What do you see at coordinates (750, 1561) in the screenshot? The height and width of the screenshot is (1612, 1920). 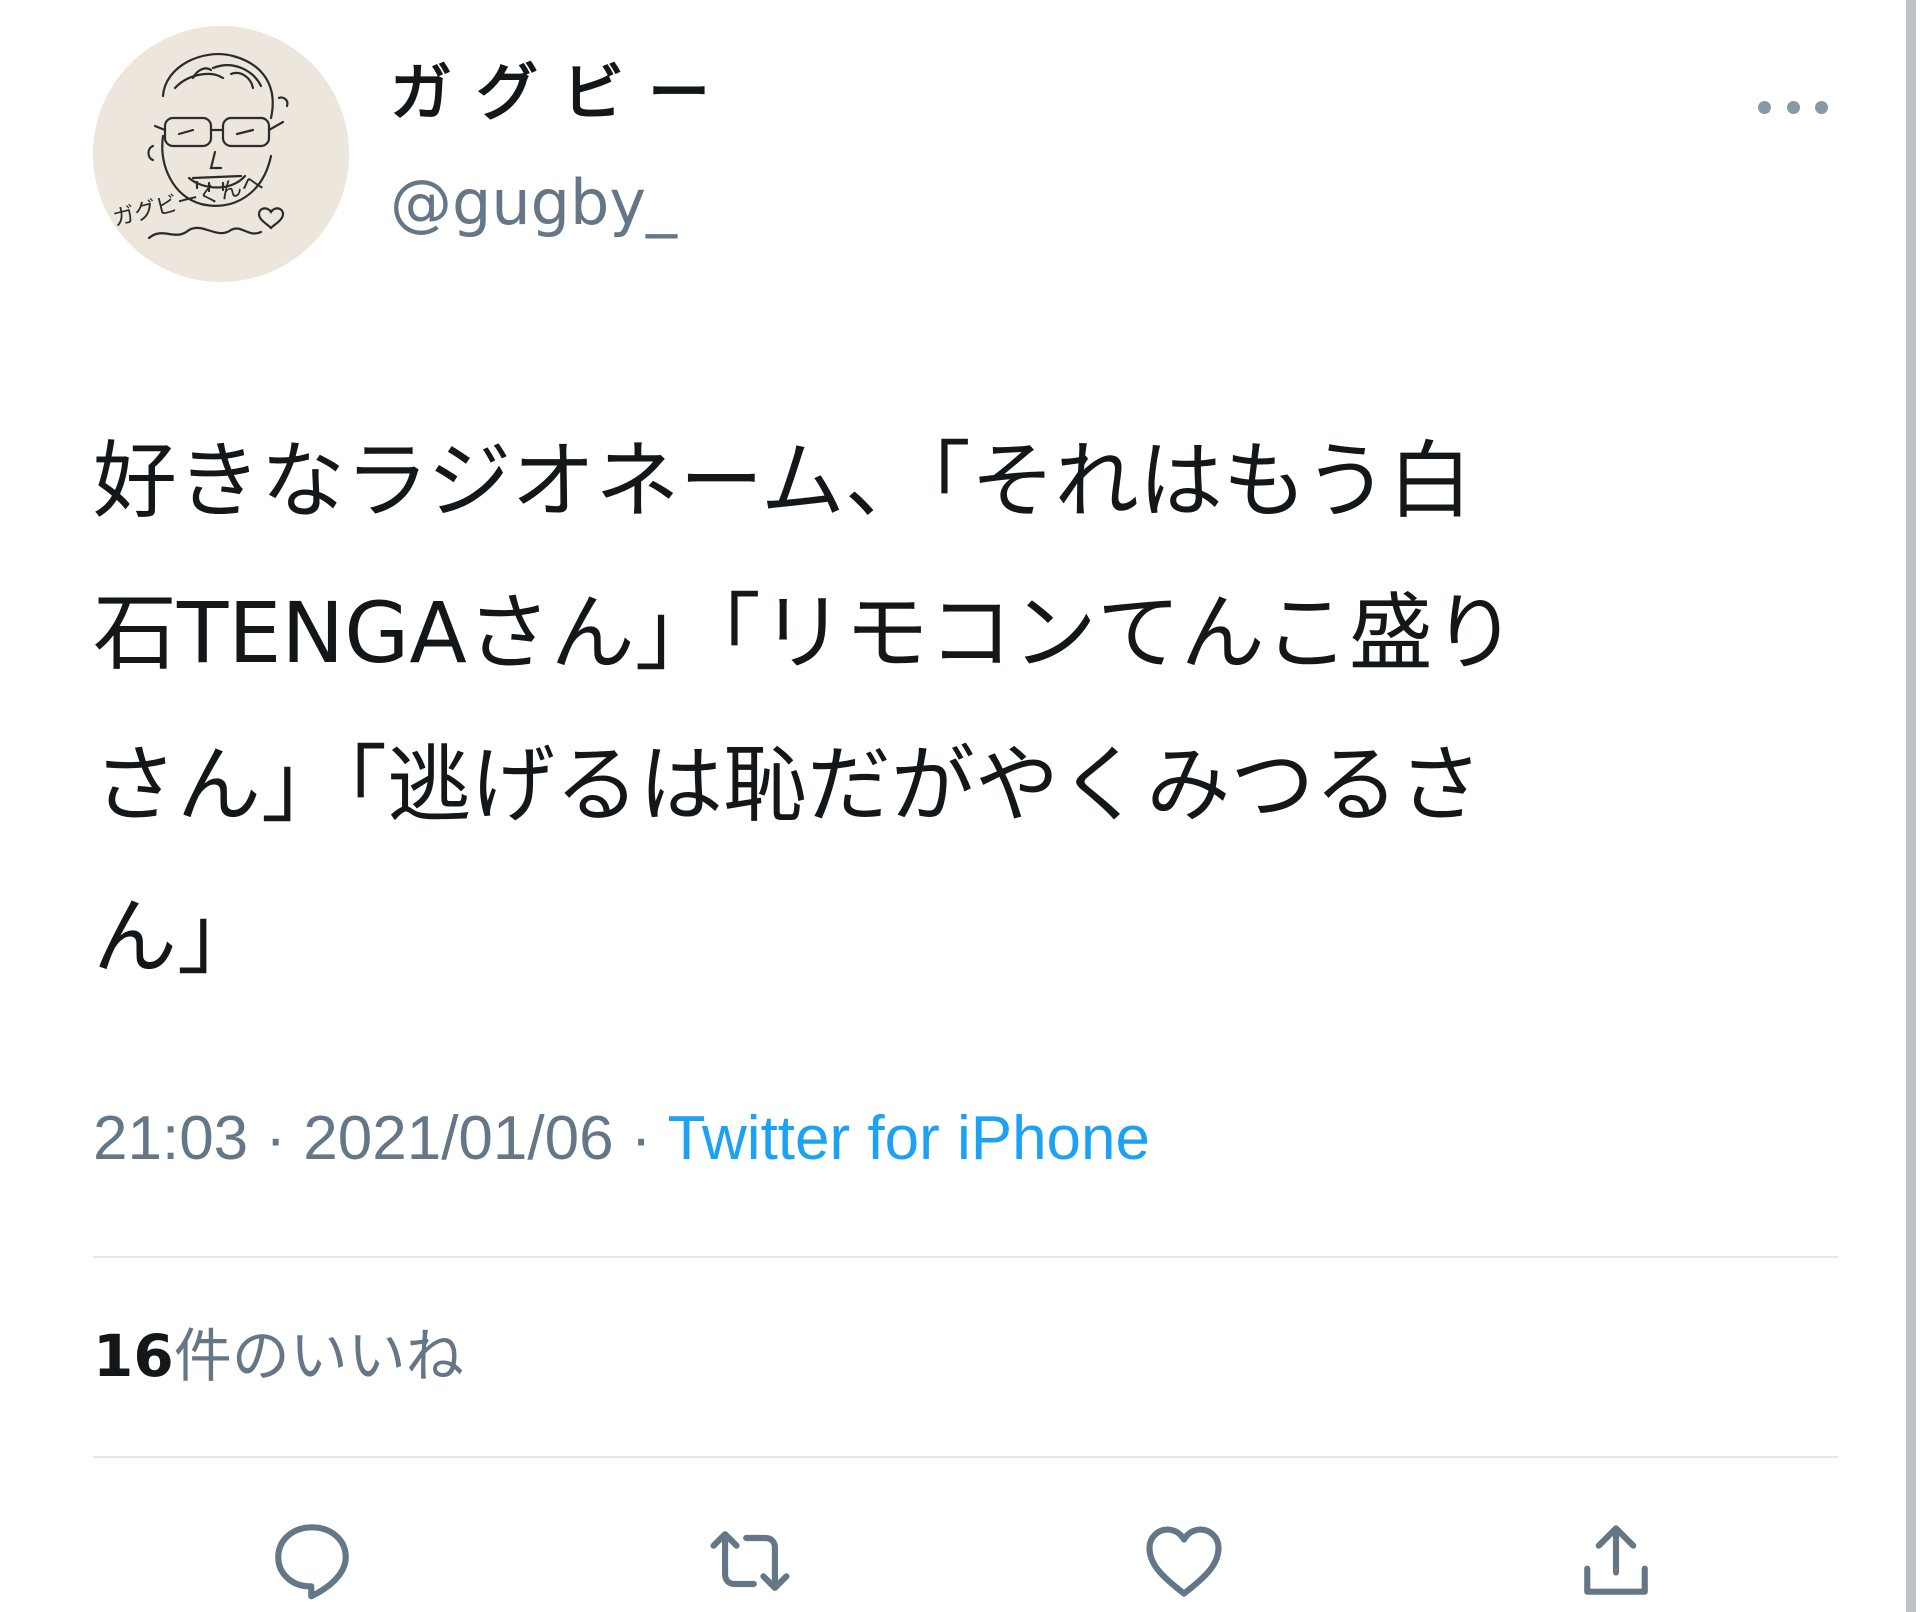 I see `retweet-icon` at bounding box center [750, 1561].